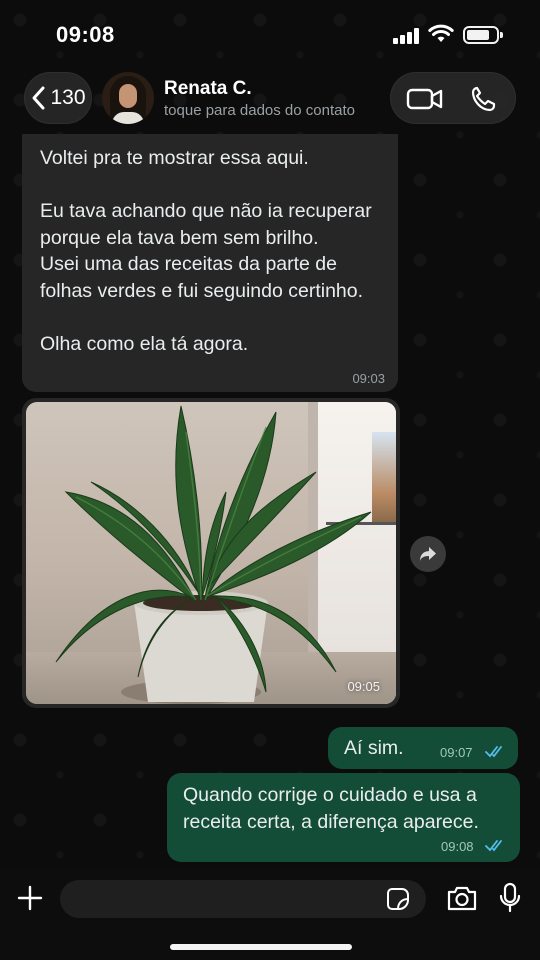 This screenshot has height=960, width=540. What do you see at coordinates (68, 97) in the screenshot?
I see `unread-count: 130` at bounding box center [68, 97].